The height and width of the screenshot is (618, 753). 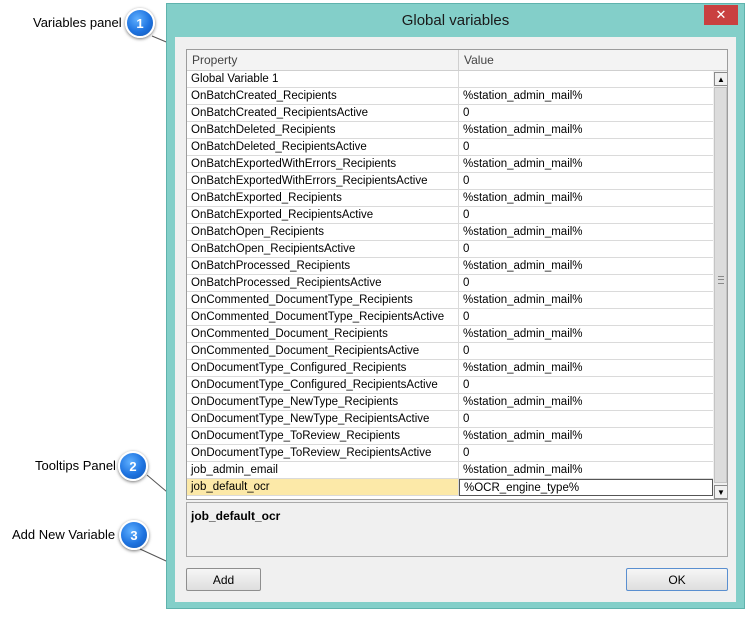 I want to click on table-row: OnDocumentType_NewType_RecipientsActive 0, so click(x=450, y=419).